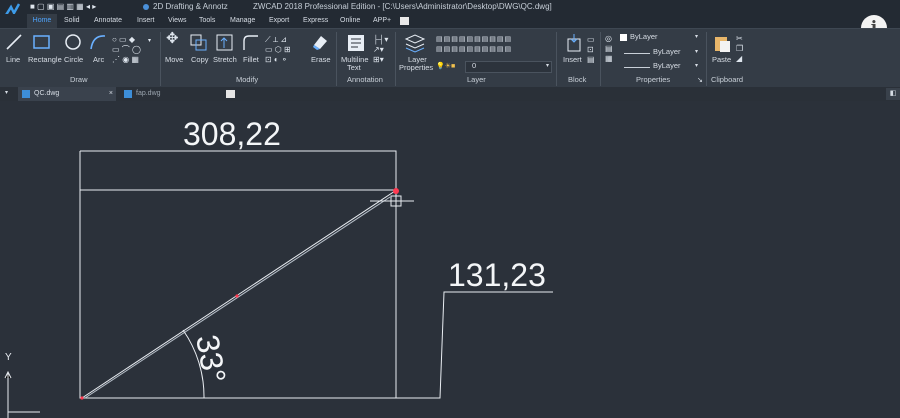 The image size is (900, 418). I want to click on angle-dimension-text: 33°, so click(211, 359).